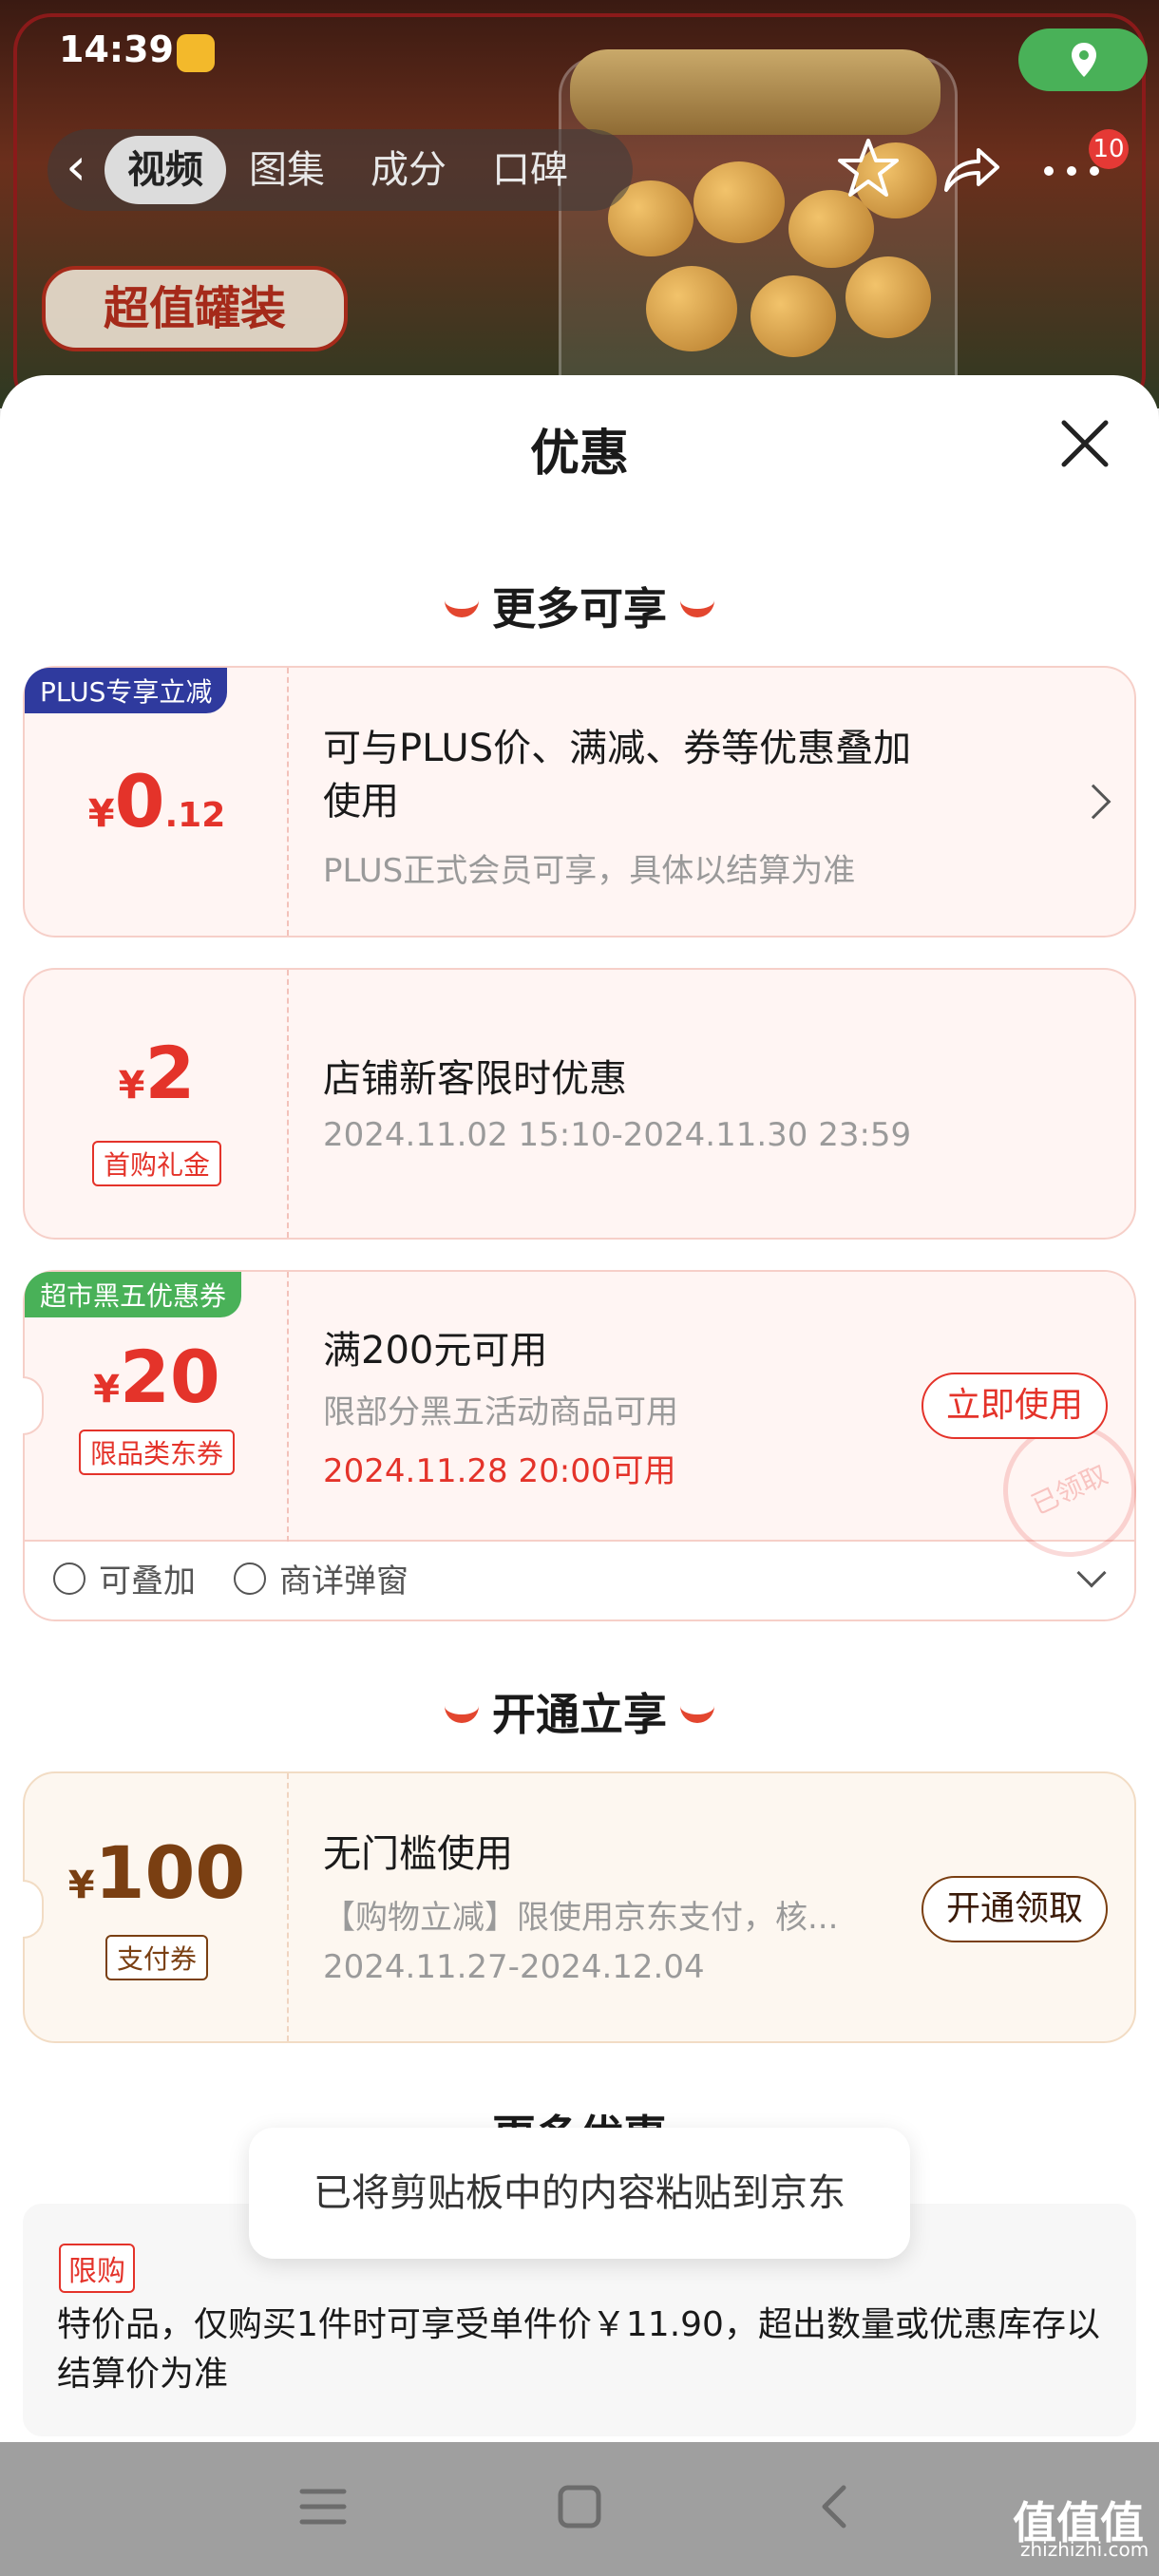 The width and height of the screenshot is (1159, 2576). I want to click on status-time: 14:39, so click(116, 49).